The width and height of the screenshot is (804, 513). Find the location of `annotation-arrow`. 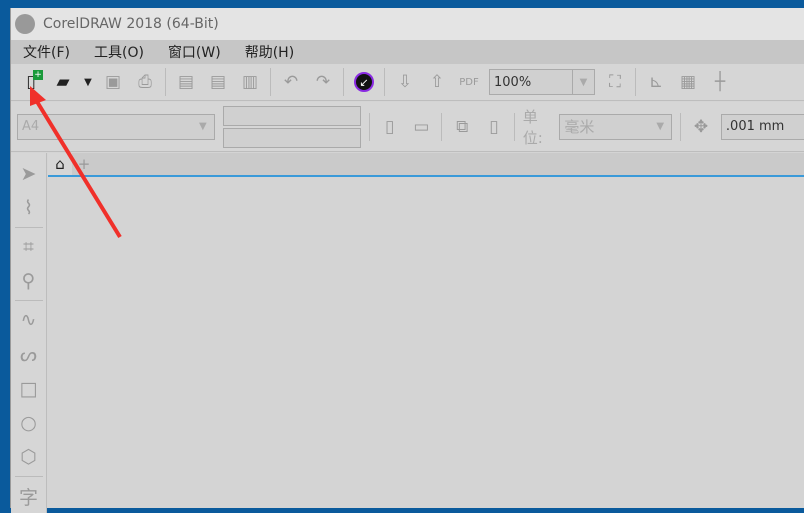

annotation-arrow is located at coordinates (76, 162).